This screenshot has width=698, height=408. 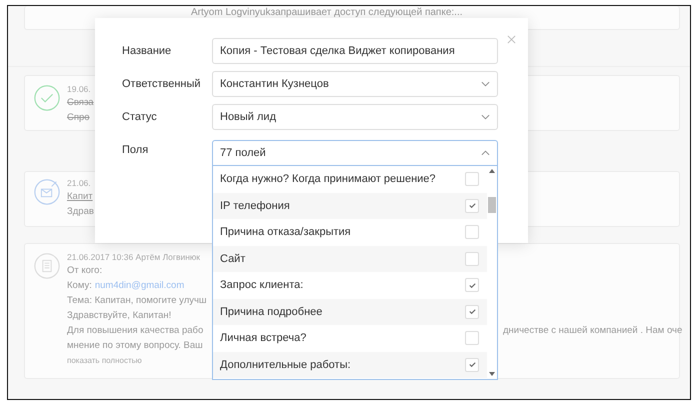 I want to click on task-text: Связа, so click(x=80, y=102).